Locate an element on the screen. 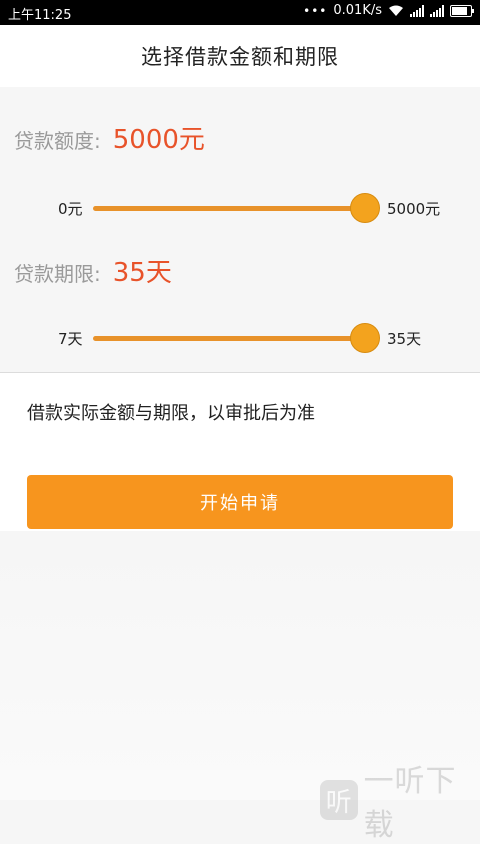 This screenshot has height=844, width=480. amount-slider-thumb is located at coordinates (365, 208).